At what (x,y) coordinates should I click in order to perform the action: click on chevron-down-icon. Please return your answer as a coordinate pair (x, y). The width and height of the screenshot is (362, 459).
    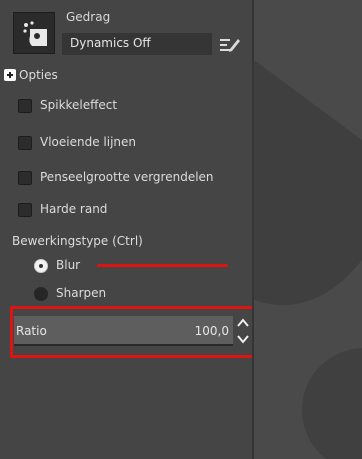
    Looking at the image, I should click on (243, 338).